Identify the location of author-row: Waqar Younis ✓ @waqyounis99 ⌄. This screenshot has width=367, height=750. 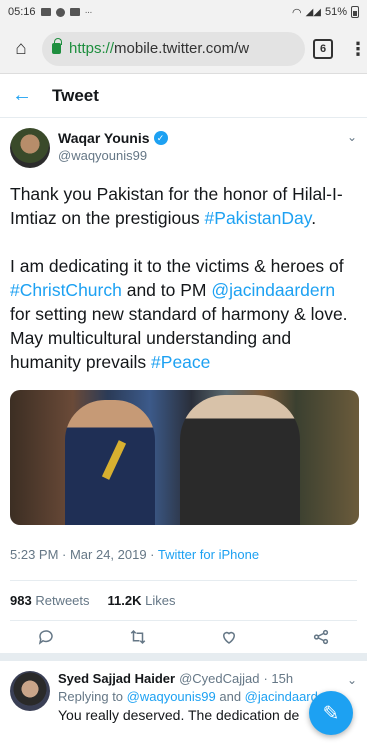
(183, 148).